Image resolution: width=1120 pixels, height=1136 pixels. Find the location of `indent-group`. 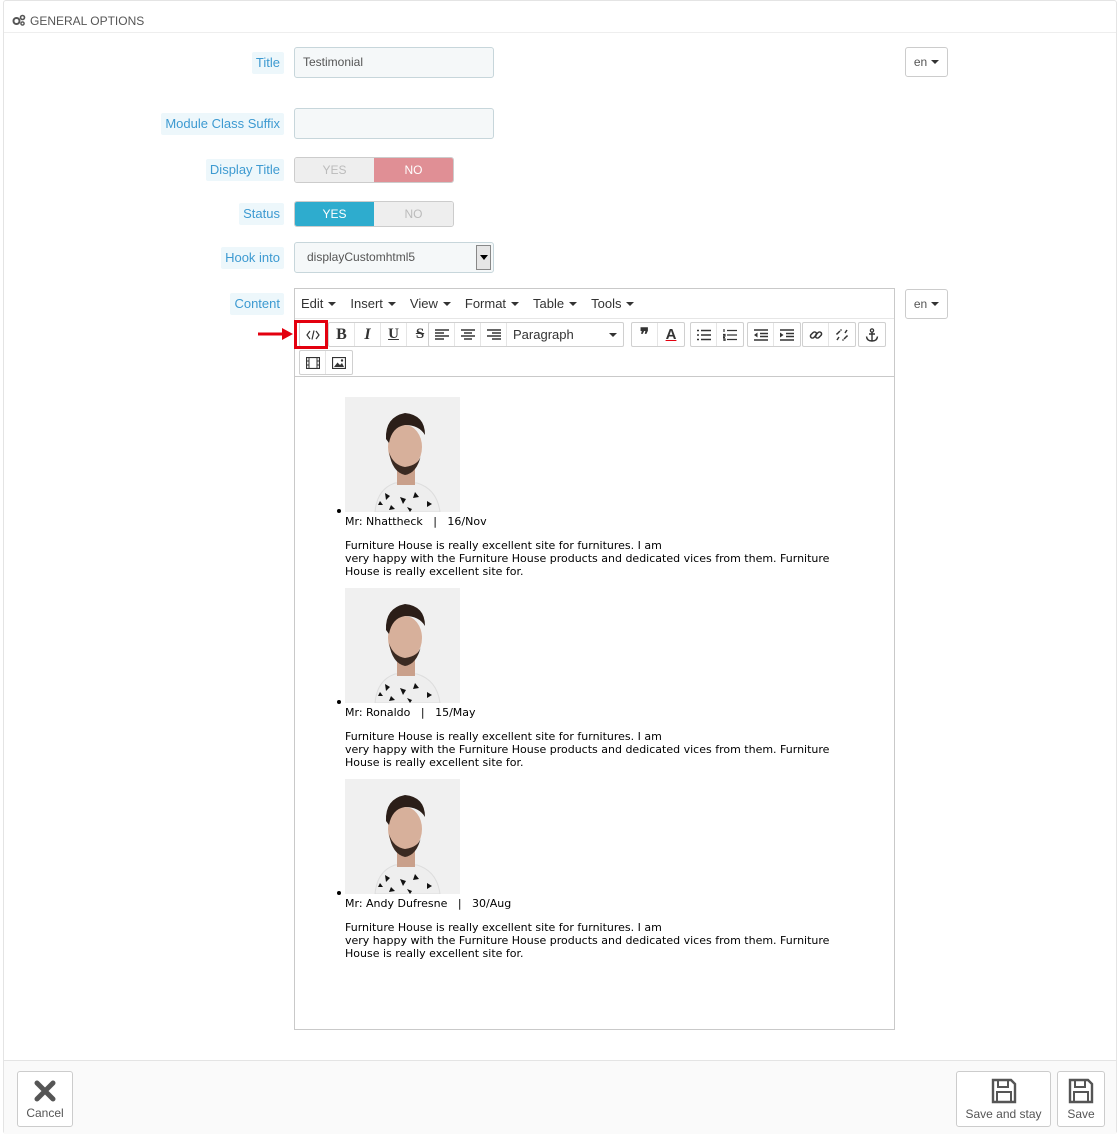

indent-group is located at coordinates (774, 334).